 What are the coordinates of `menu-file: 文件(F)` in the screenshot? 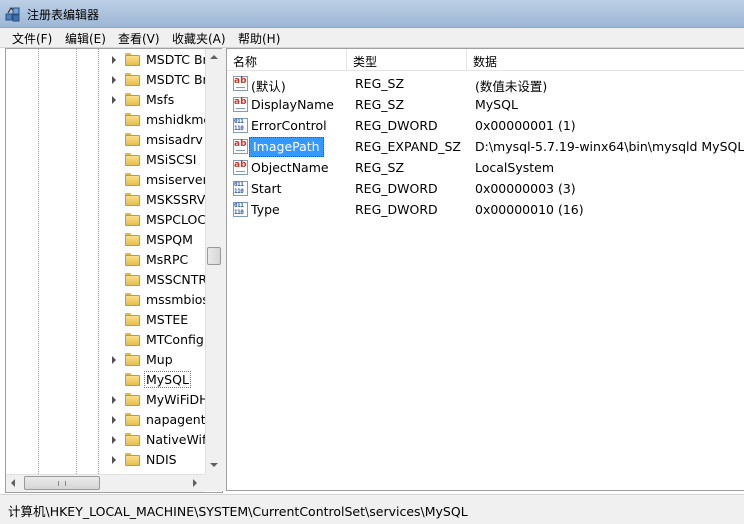 It's located at (32, 38).